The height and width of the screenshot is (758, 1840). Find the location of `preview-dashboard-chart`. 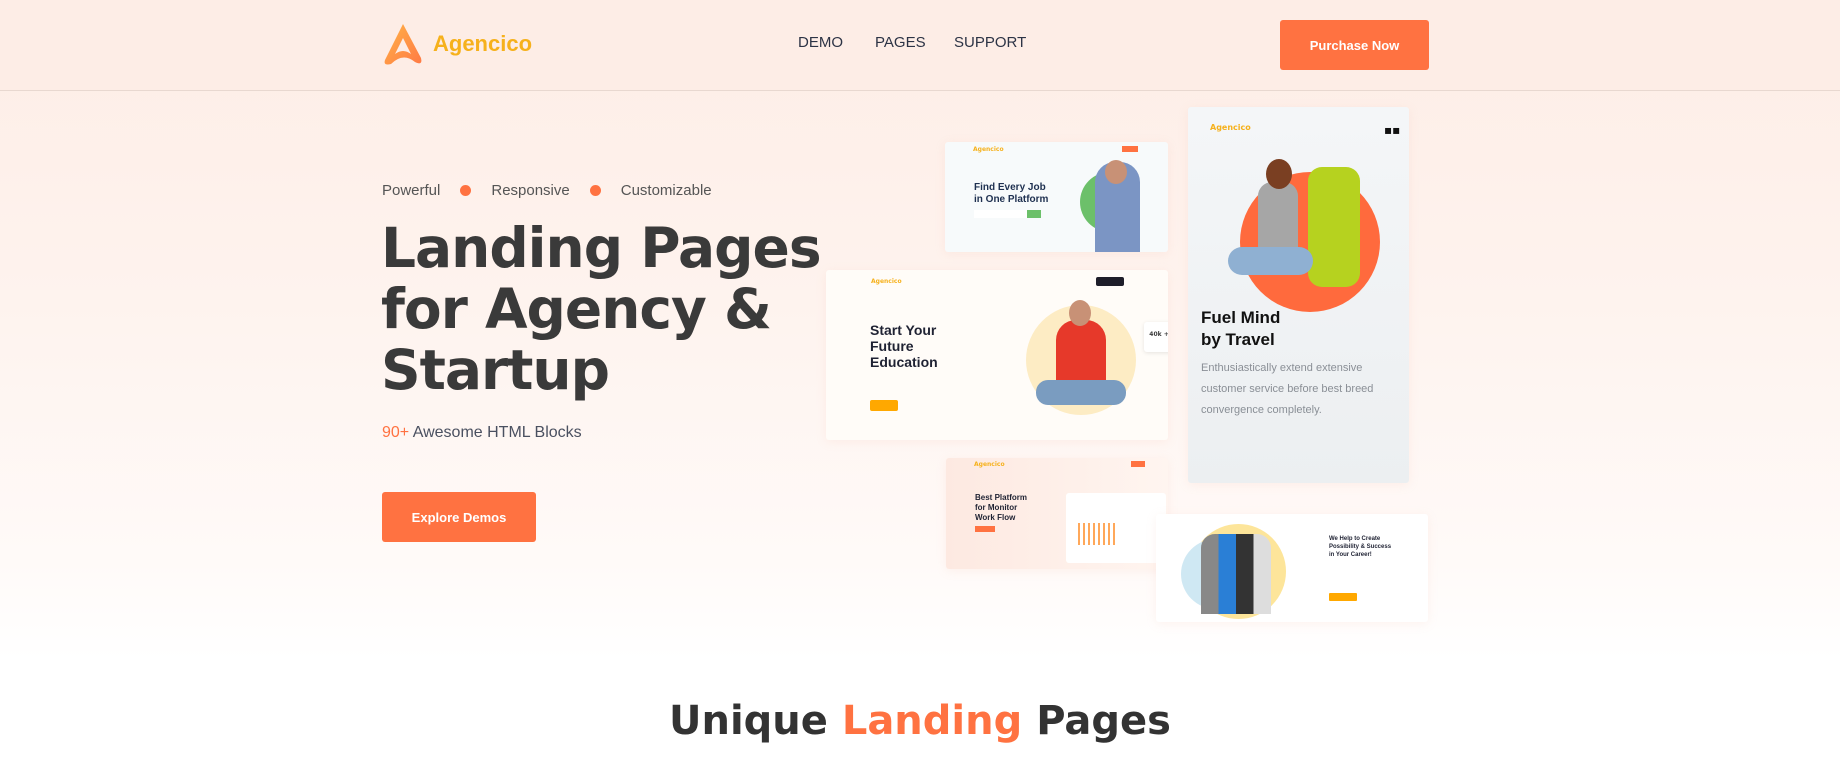

preview-dashboard-chart is located at coordinates (1116, 528).